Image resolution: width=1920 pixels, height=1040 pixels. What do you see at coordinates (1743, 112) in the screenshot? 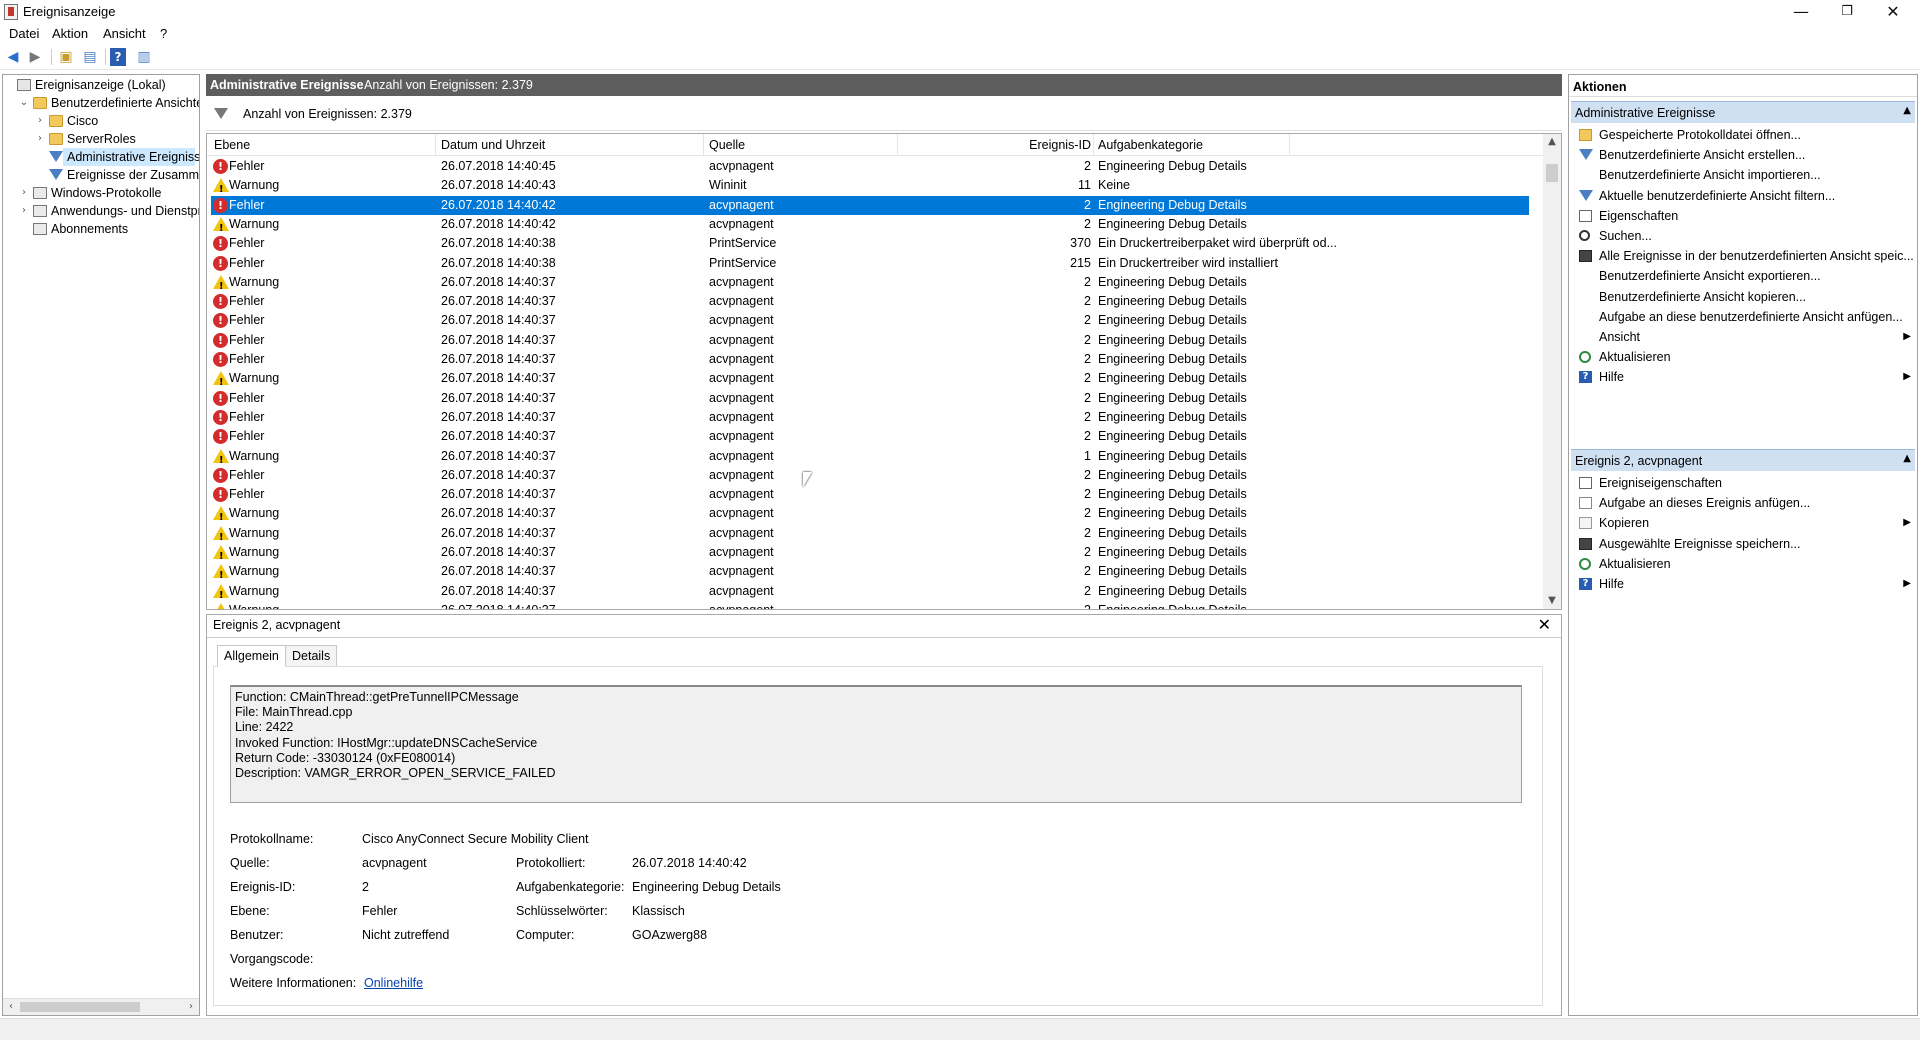
I see `actions-section-view: Administrative Ereignisse ▲` at bounding box center [1743, 112].